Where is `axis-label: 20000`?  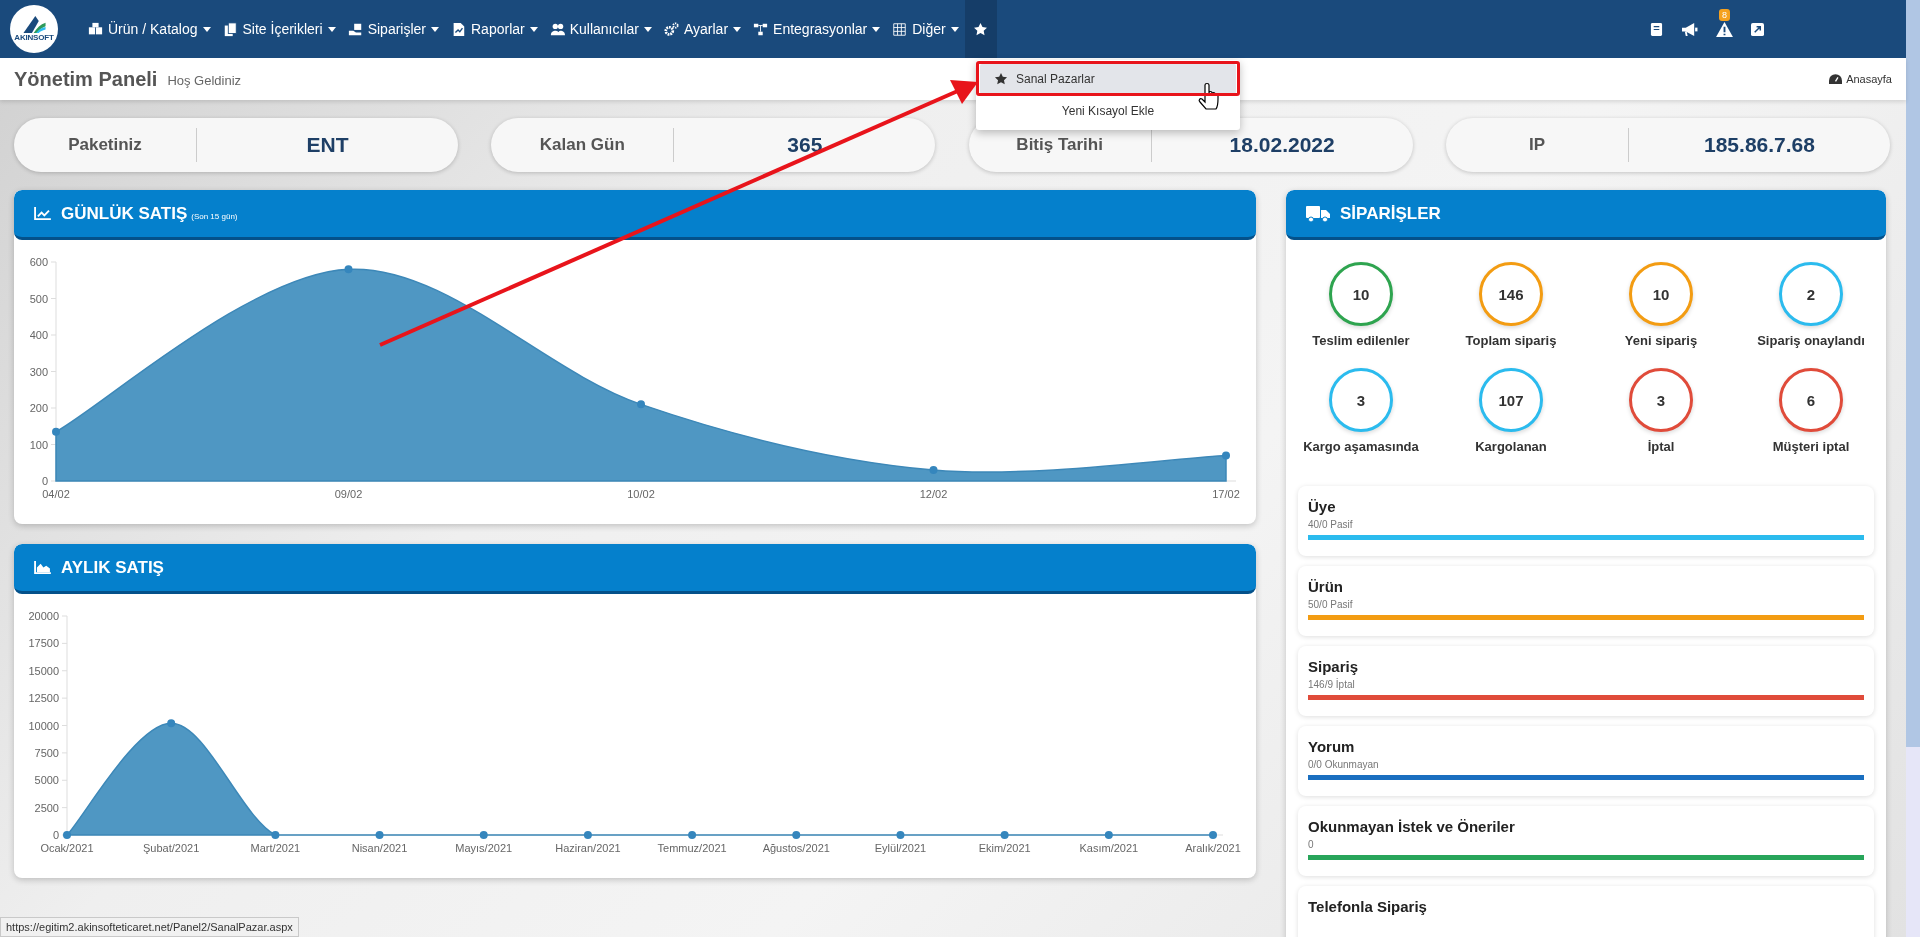 axis-label: 20000 is located at coordinates (43, 616).